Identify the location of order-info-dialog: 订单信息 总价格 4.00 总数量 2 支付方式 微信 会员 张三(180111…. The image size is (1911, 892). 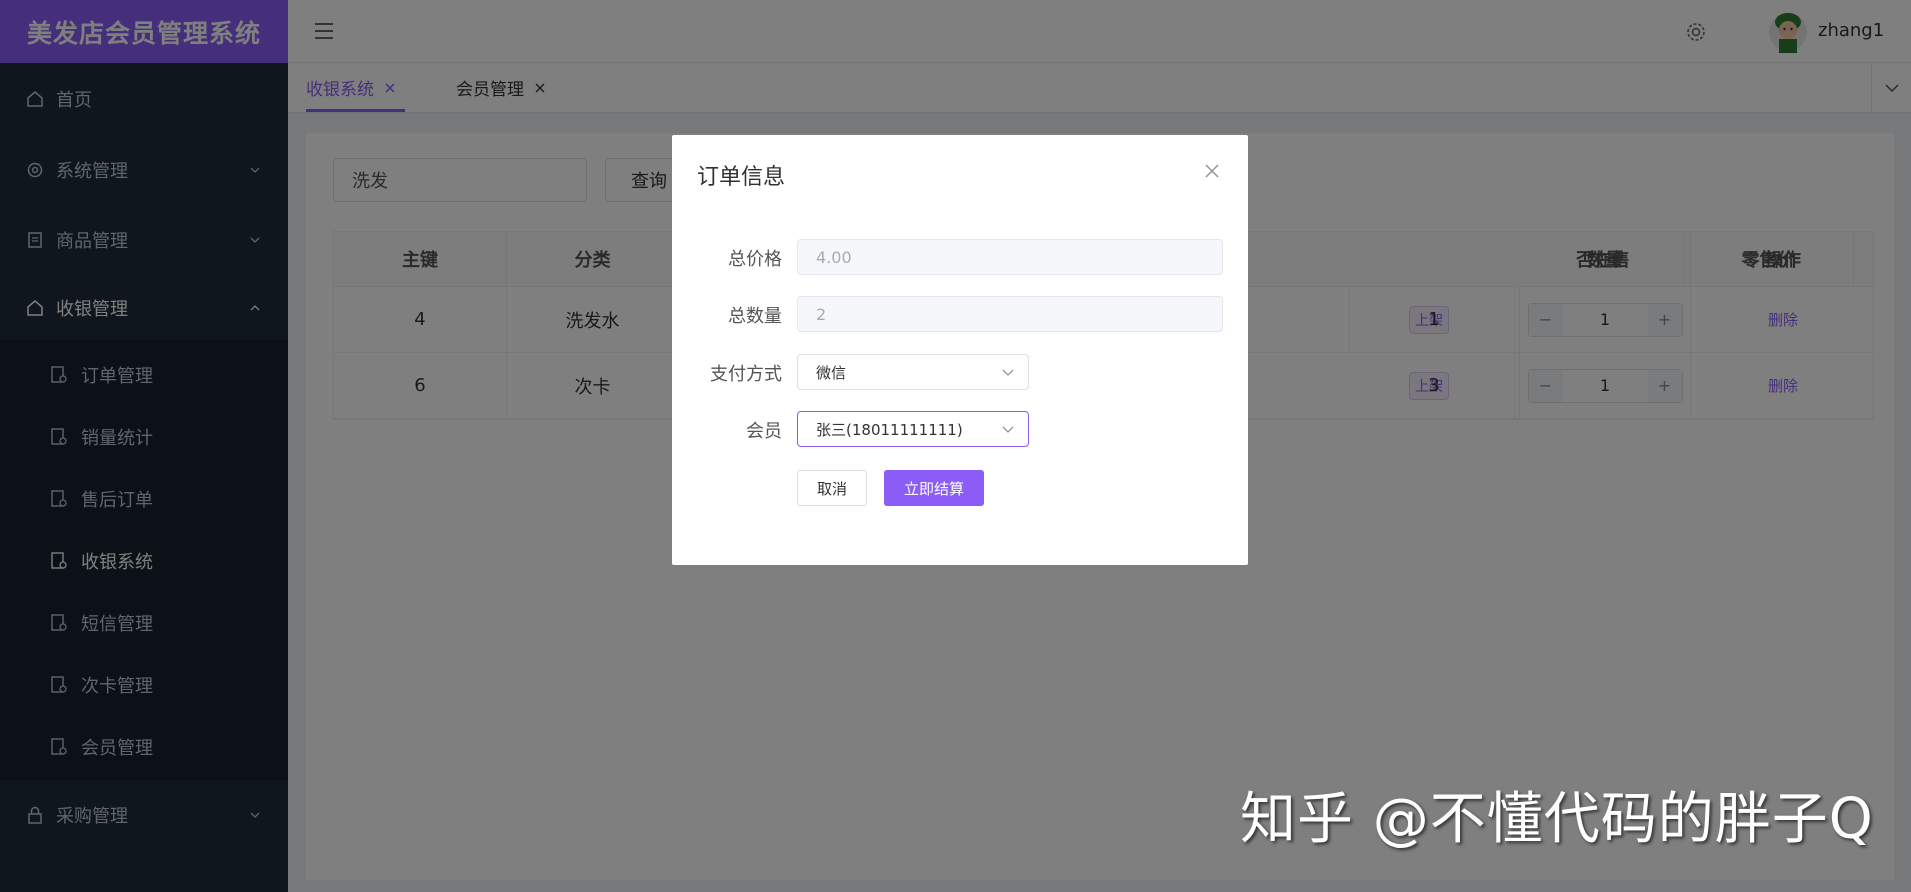
(960, 350).